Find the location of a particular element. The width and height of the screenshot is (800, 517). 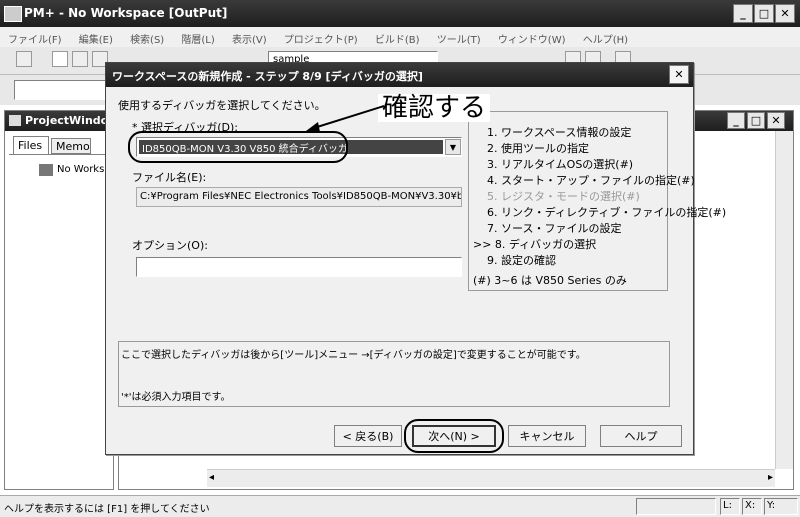

menu-window: ウィンドウ(W) is located at coordinates (532, 40).